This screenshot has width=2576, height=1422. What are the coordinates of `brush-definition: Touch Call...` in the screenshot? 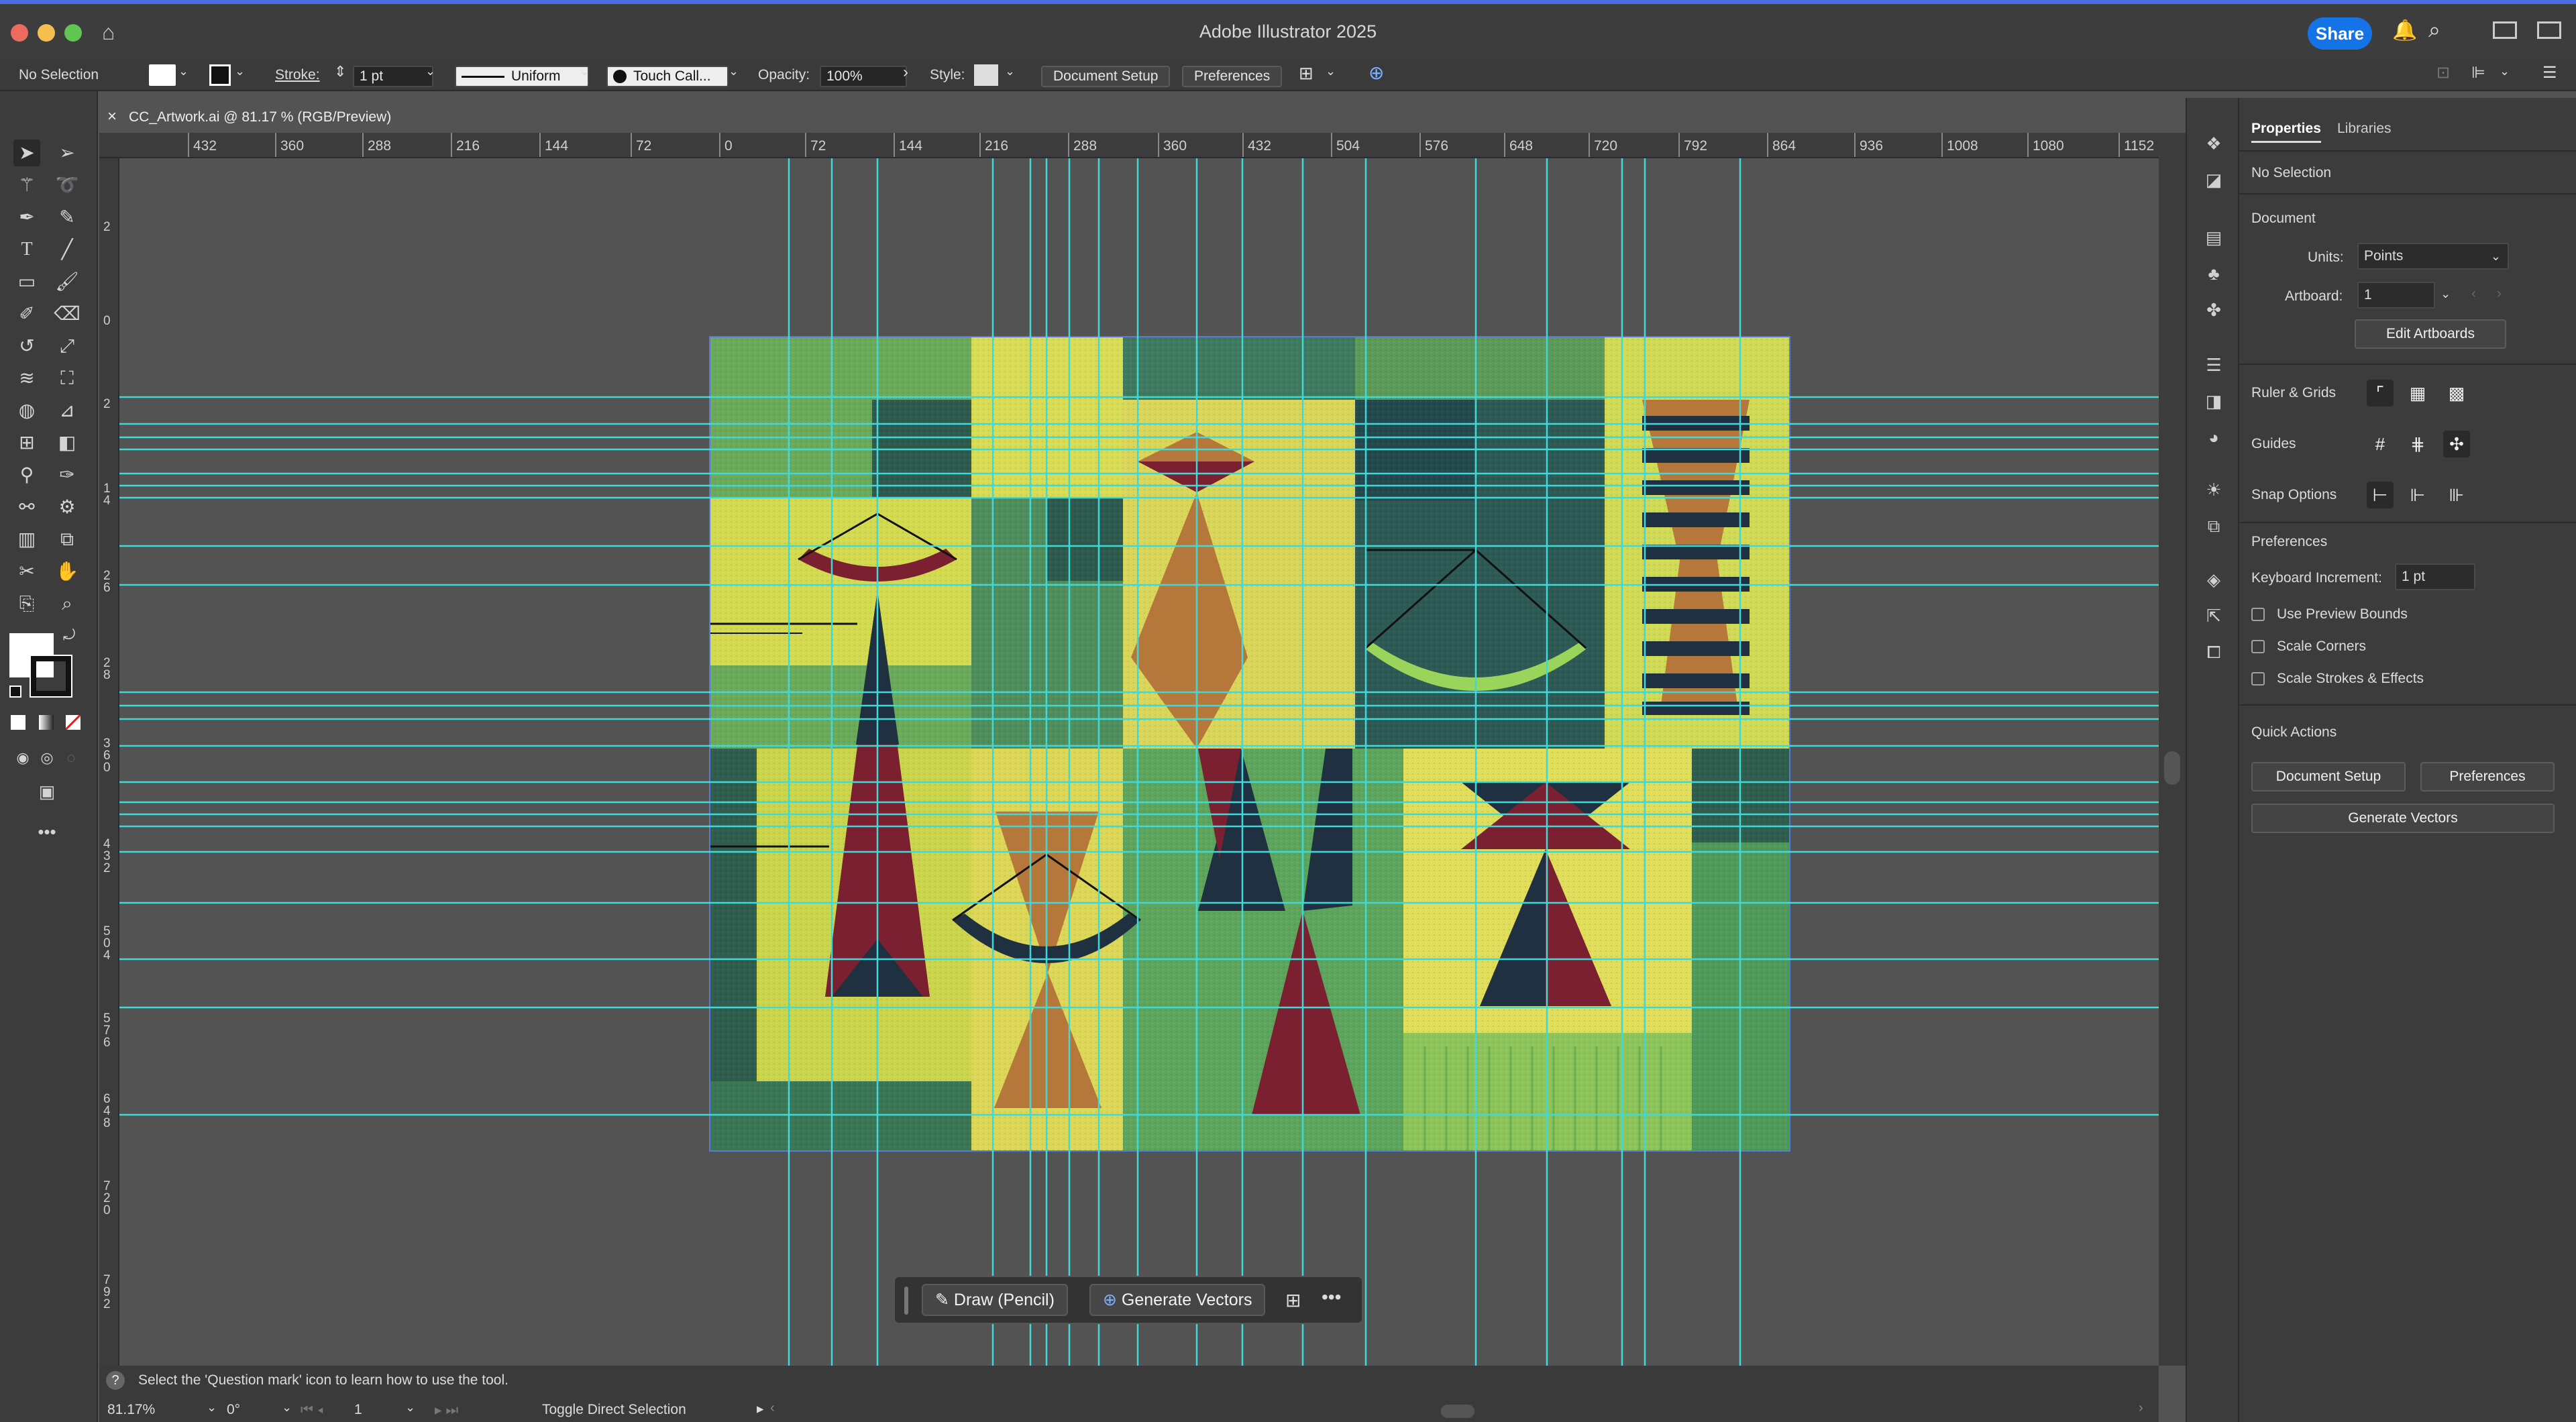 It's located at (667, 76).